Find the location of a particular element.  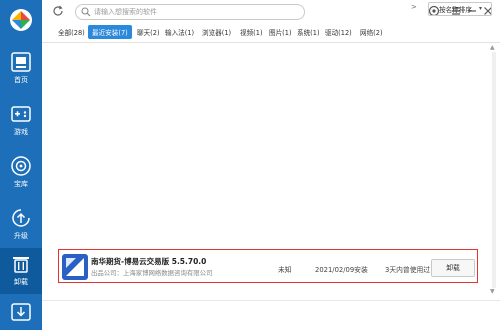

sidebar-item-games: 游戏 is located at coordinates (21, 120).